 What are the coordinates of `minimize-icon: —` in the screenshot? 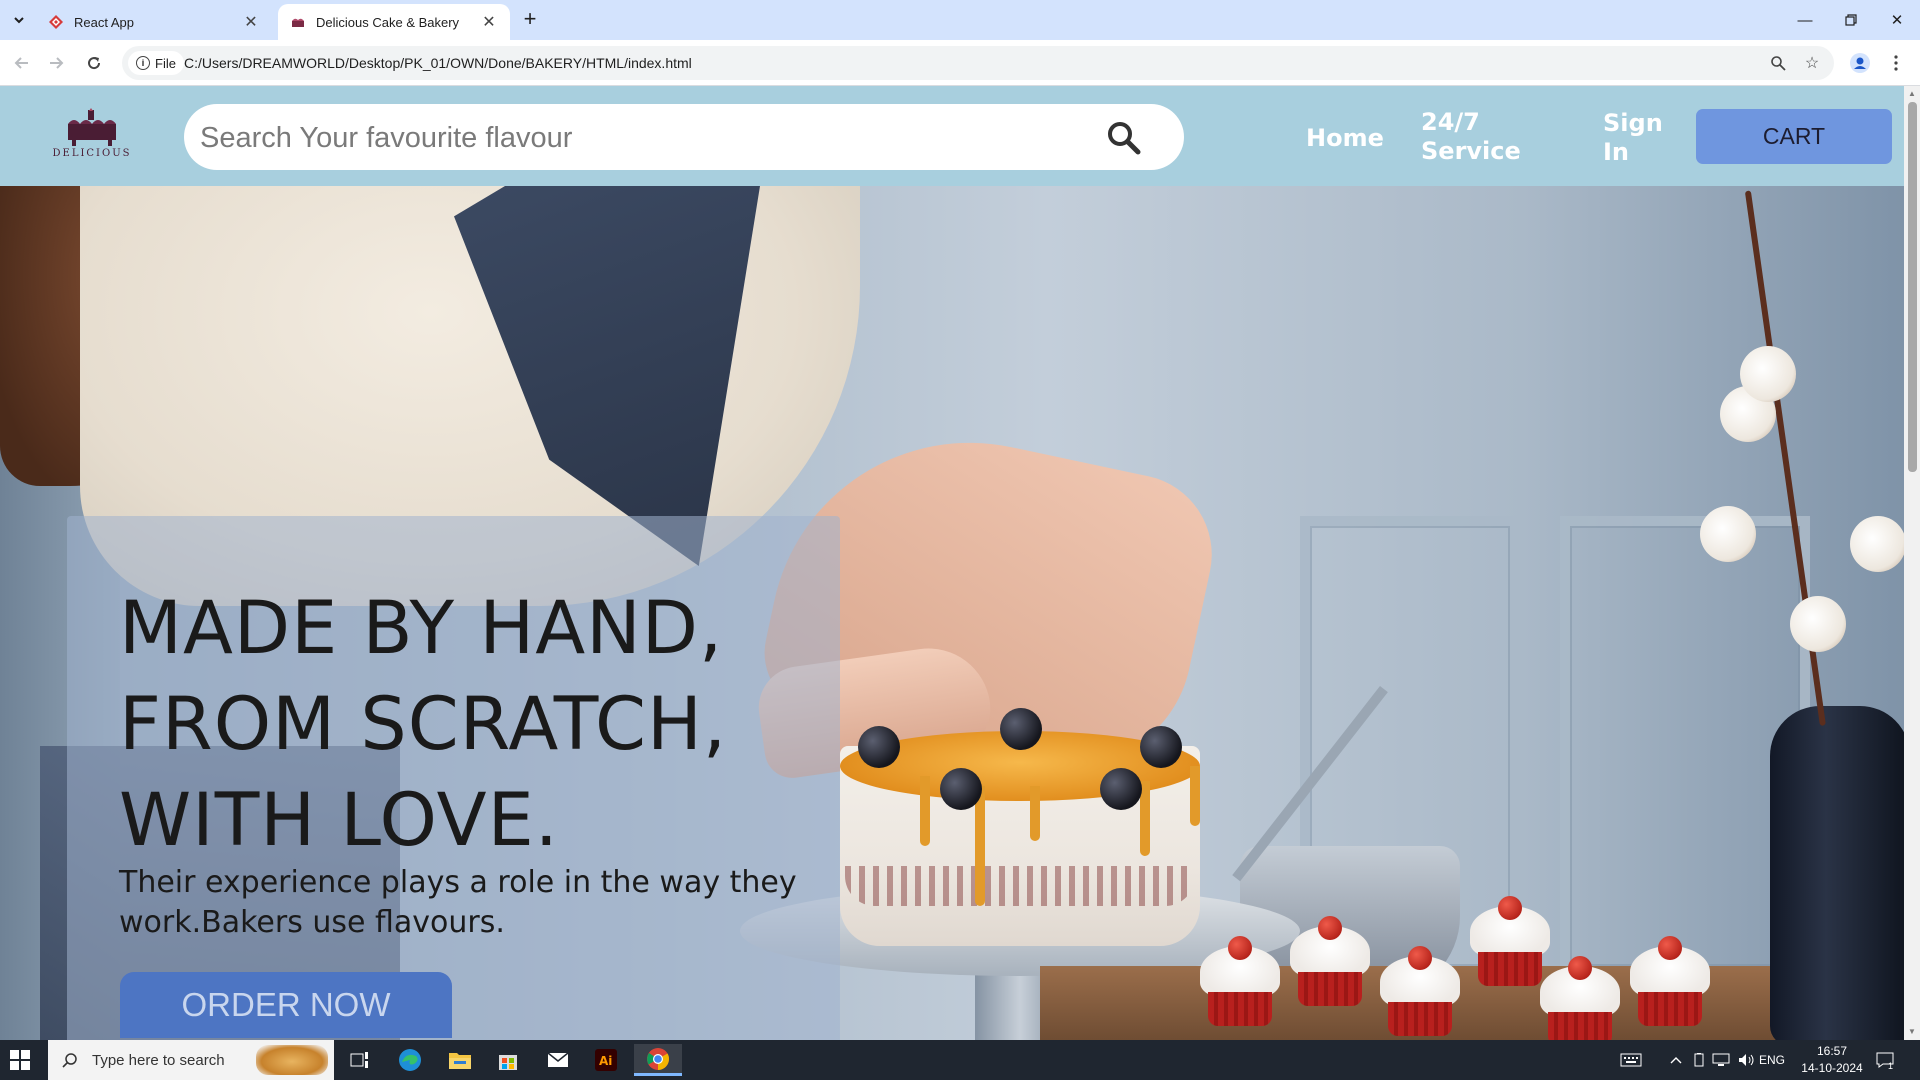 It's located at (1805, 20).